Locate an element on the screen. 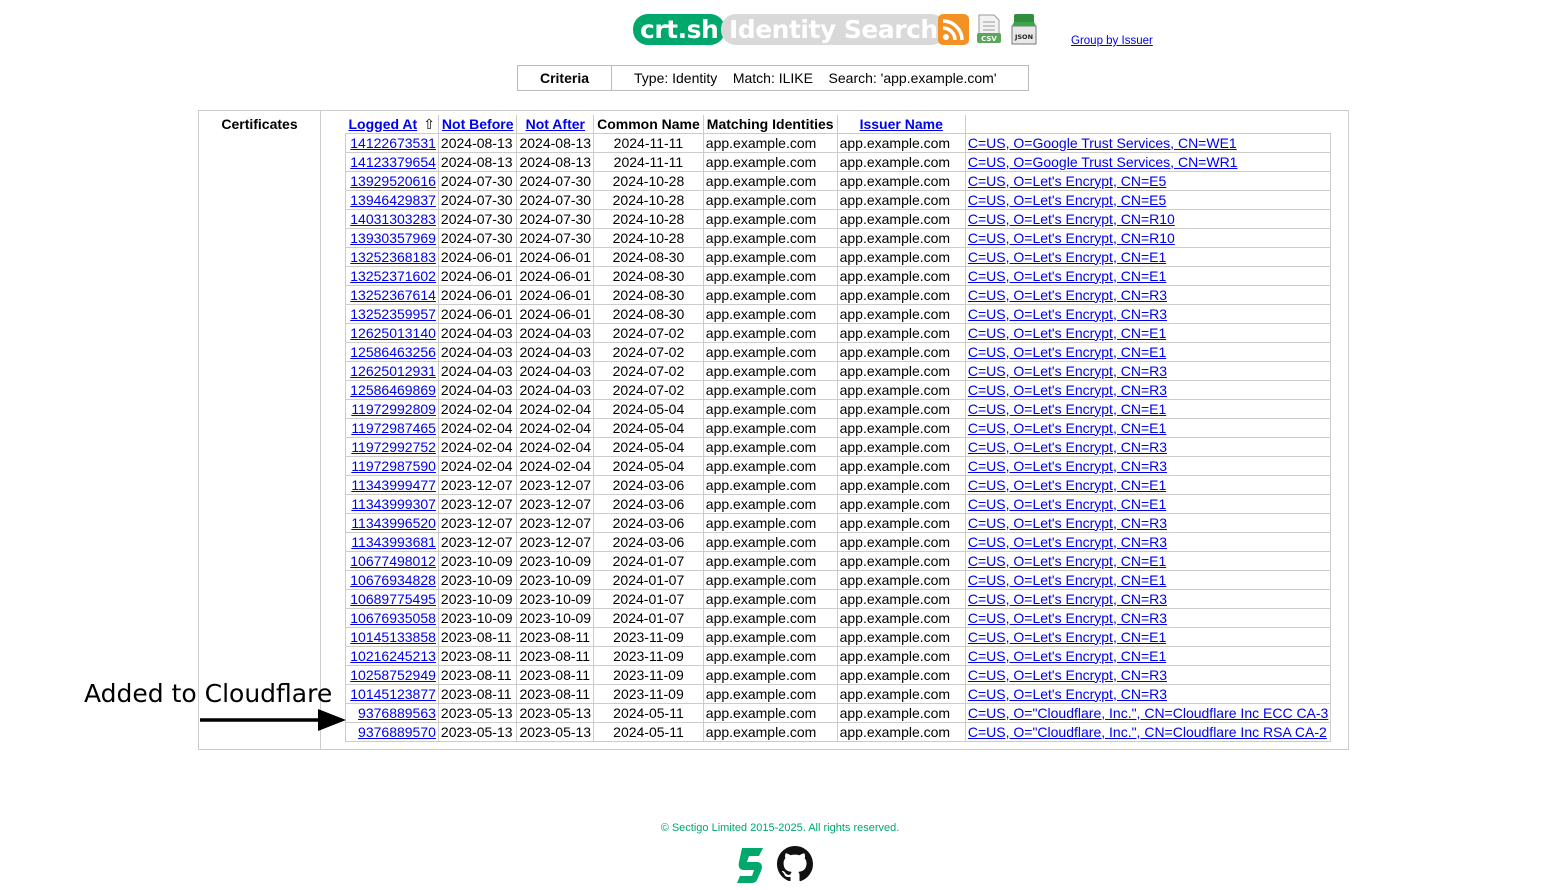 This screenshot has height=890, width=1560. cell-not-before: 2024-02-04 is located at coordinates (555, 447).